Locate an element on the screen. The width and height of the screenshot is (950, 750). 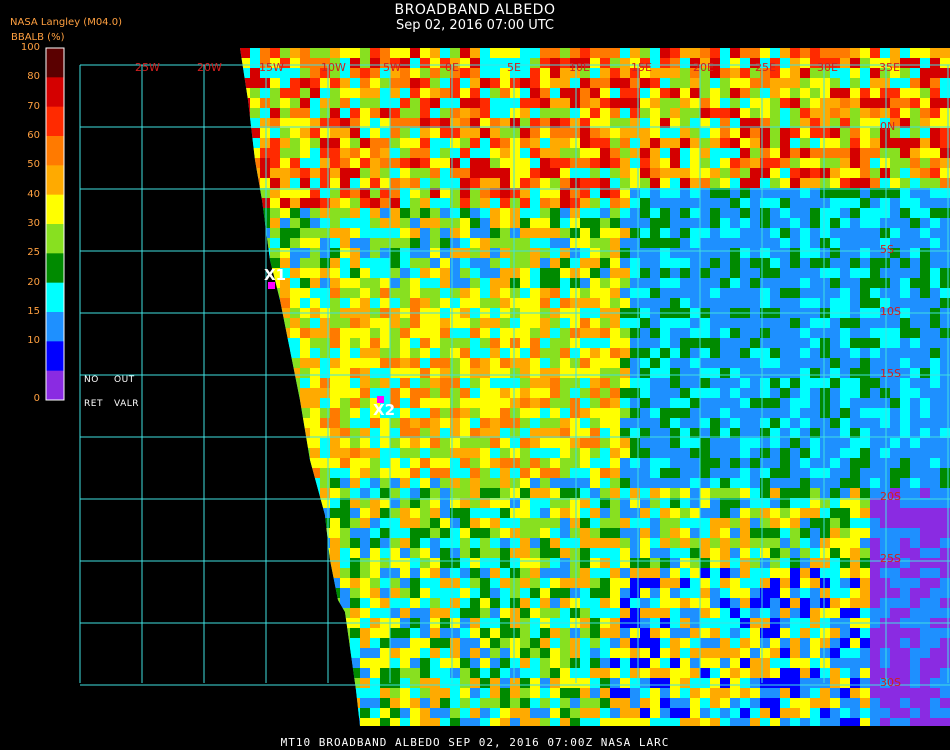
no-ret-label-top: NO is located at coordinates (91, 380).